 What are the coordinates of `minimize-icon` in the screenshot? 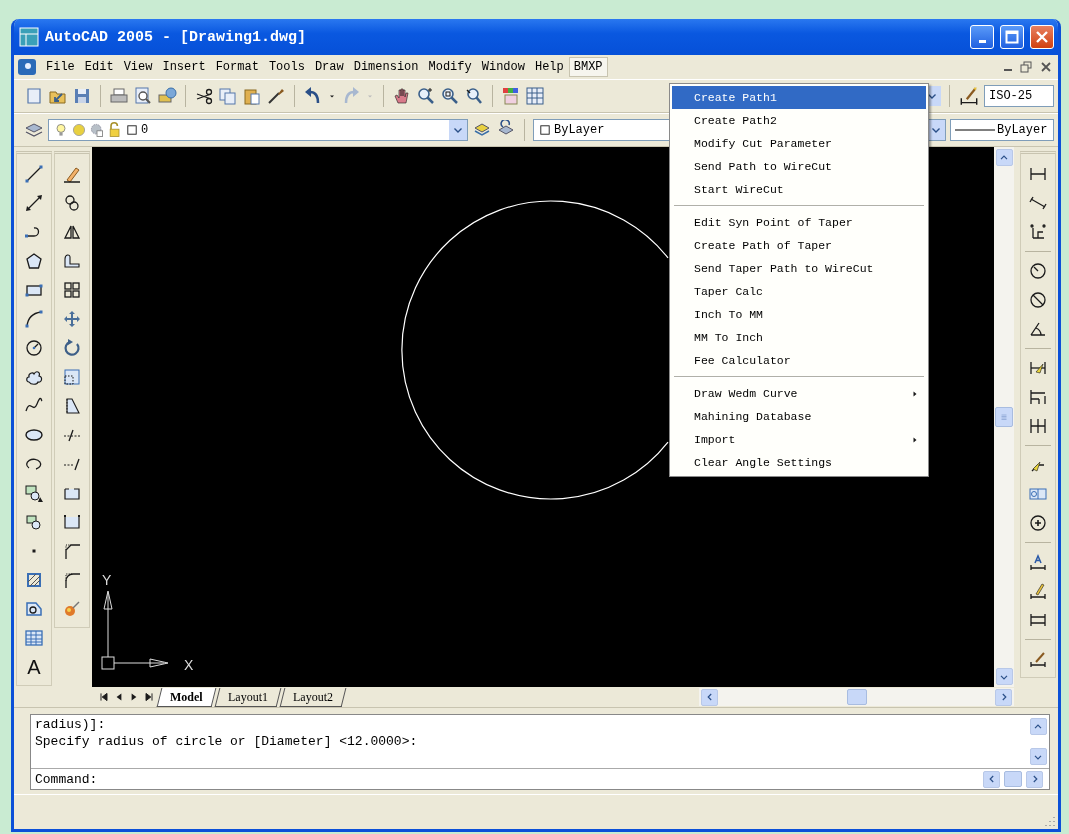 It's located at (982, 41).